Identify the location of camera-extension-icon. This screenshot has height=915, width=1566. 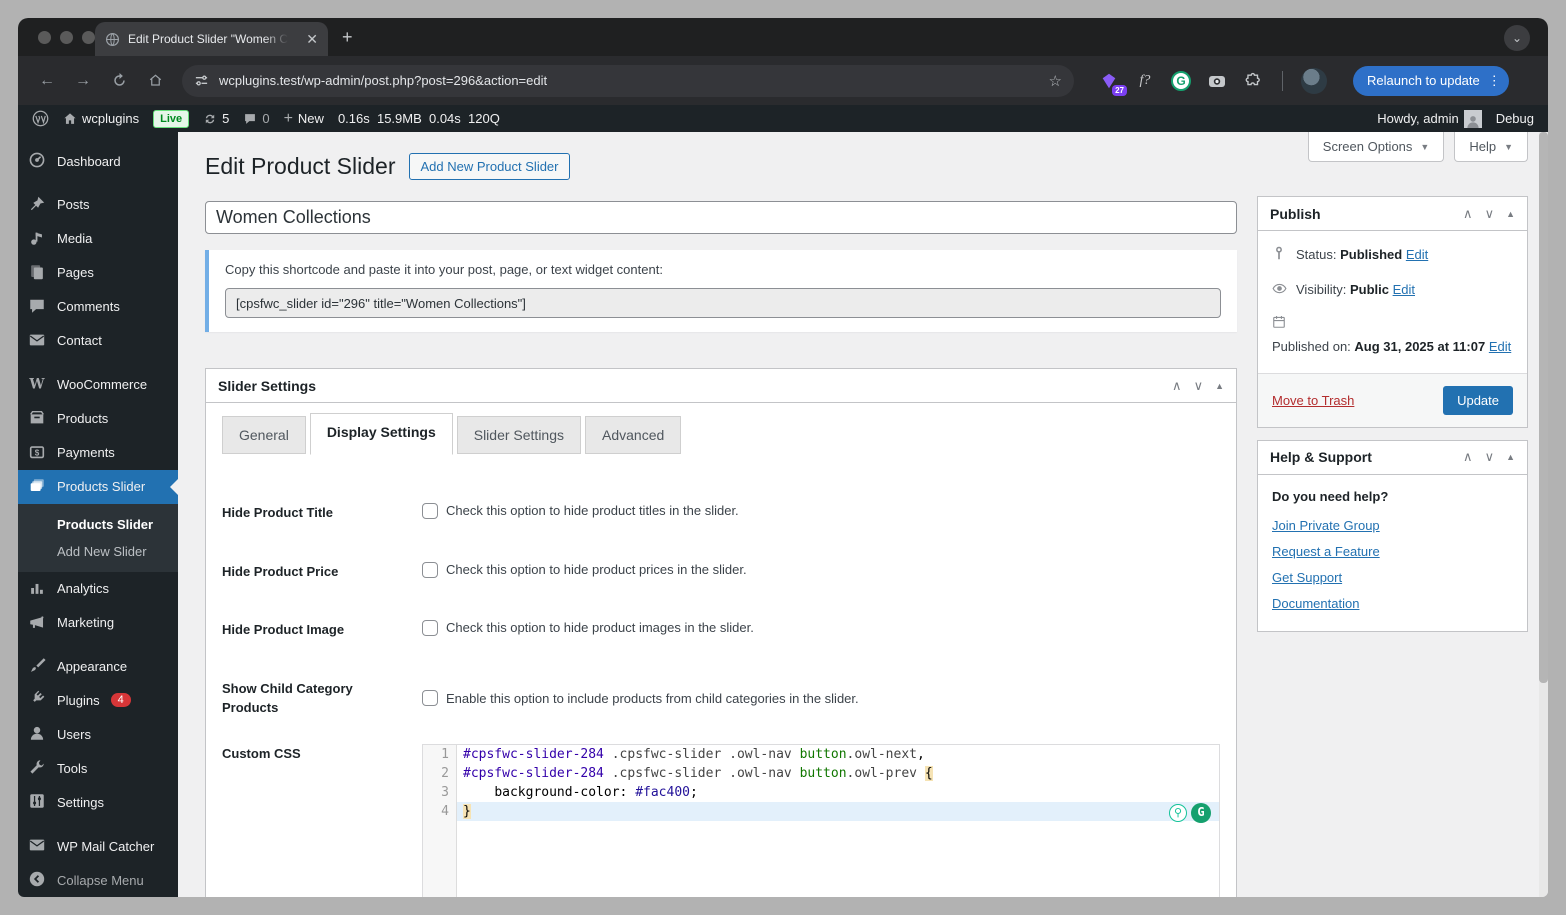
(1217, 81).